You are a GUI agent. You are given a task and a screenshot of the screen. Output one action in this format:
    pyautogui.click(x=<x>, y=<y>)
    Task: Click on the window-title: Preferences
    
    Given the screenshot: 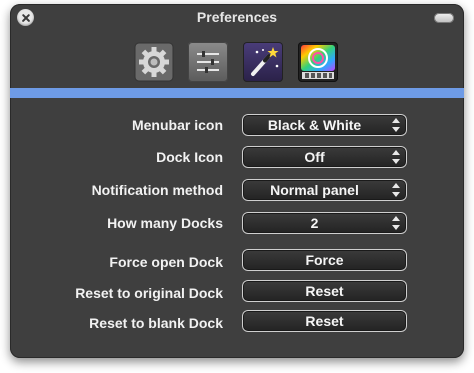 What is the action you would take?
    pyautogui.click(x=237, y=17)
    